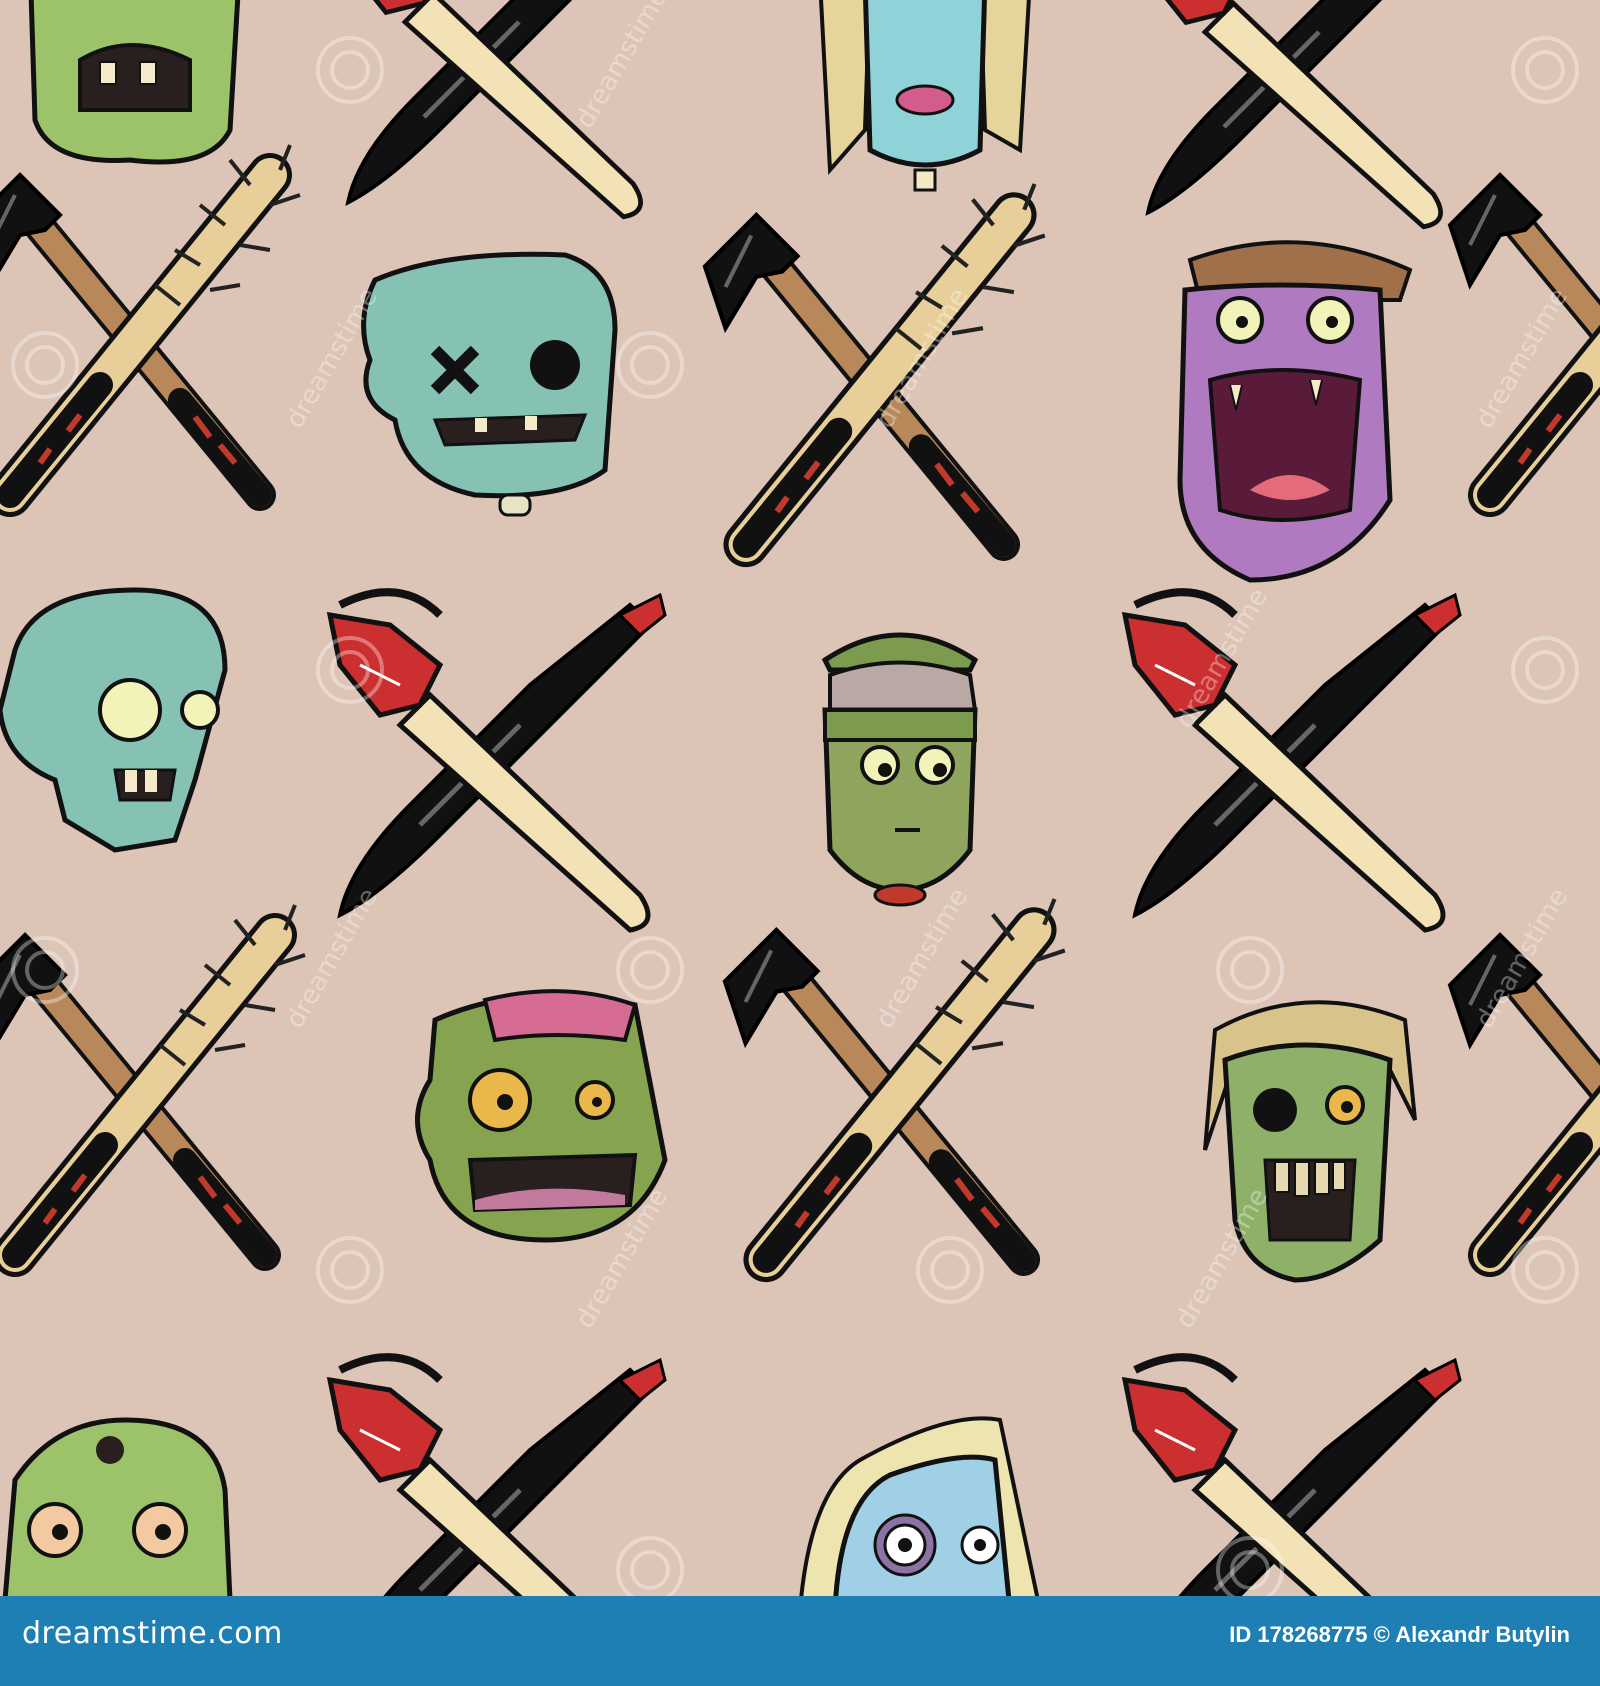  What do you see at coordinates (134, 82) in the screenshot?
I see `zombie-head-green-gap-teeth` at bounding box center [134, 82].